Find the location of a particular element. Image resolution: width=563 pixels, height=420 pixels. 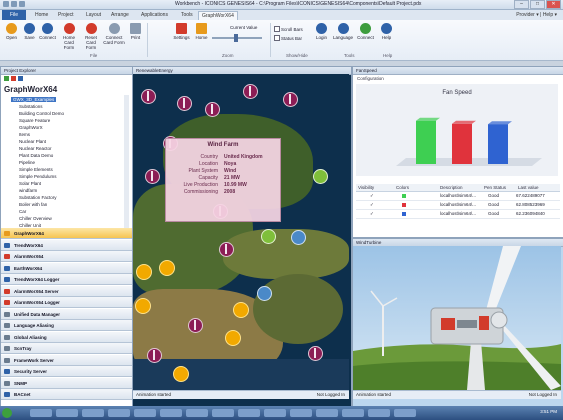

tree-item: Simple Pendulums is located at coordinates (38, 176).